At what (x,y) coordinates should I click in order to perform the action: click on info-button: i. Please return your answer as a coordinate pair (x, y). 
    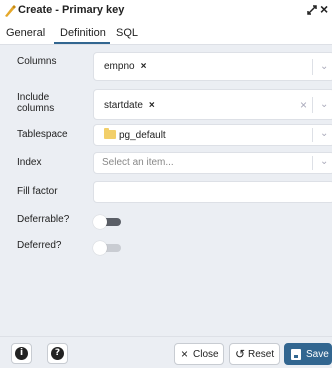
    Looking at the image, I should click on (21, 353).